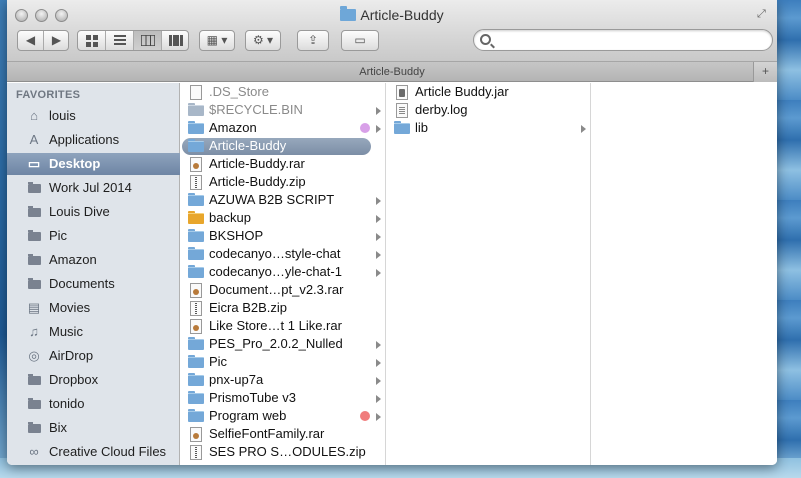 Image resolution: width=801 pixels, height=478 pixels. I want to click on arrange-button: ▦ ▾, so click(217, 40).